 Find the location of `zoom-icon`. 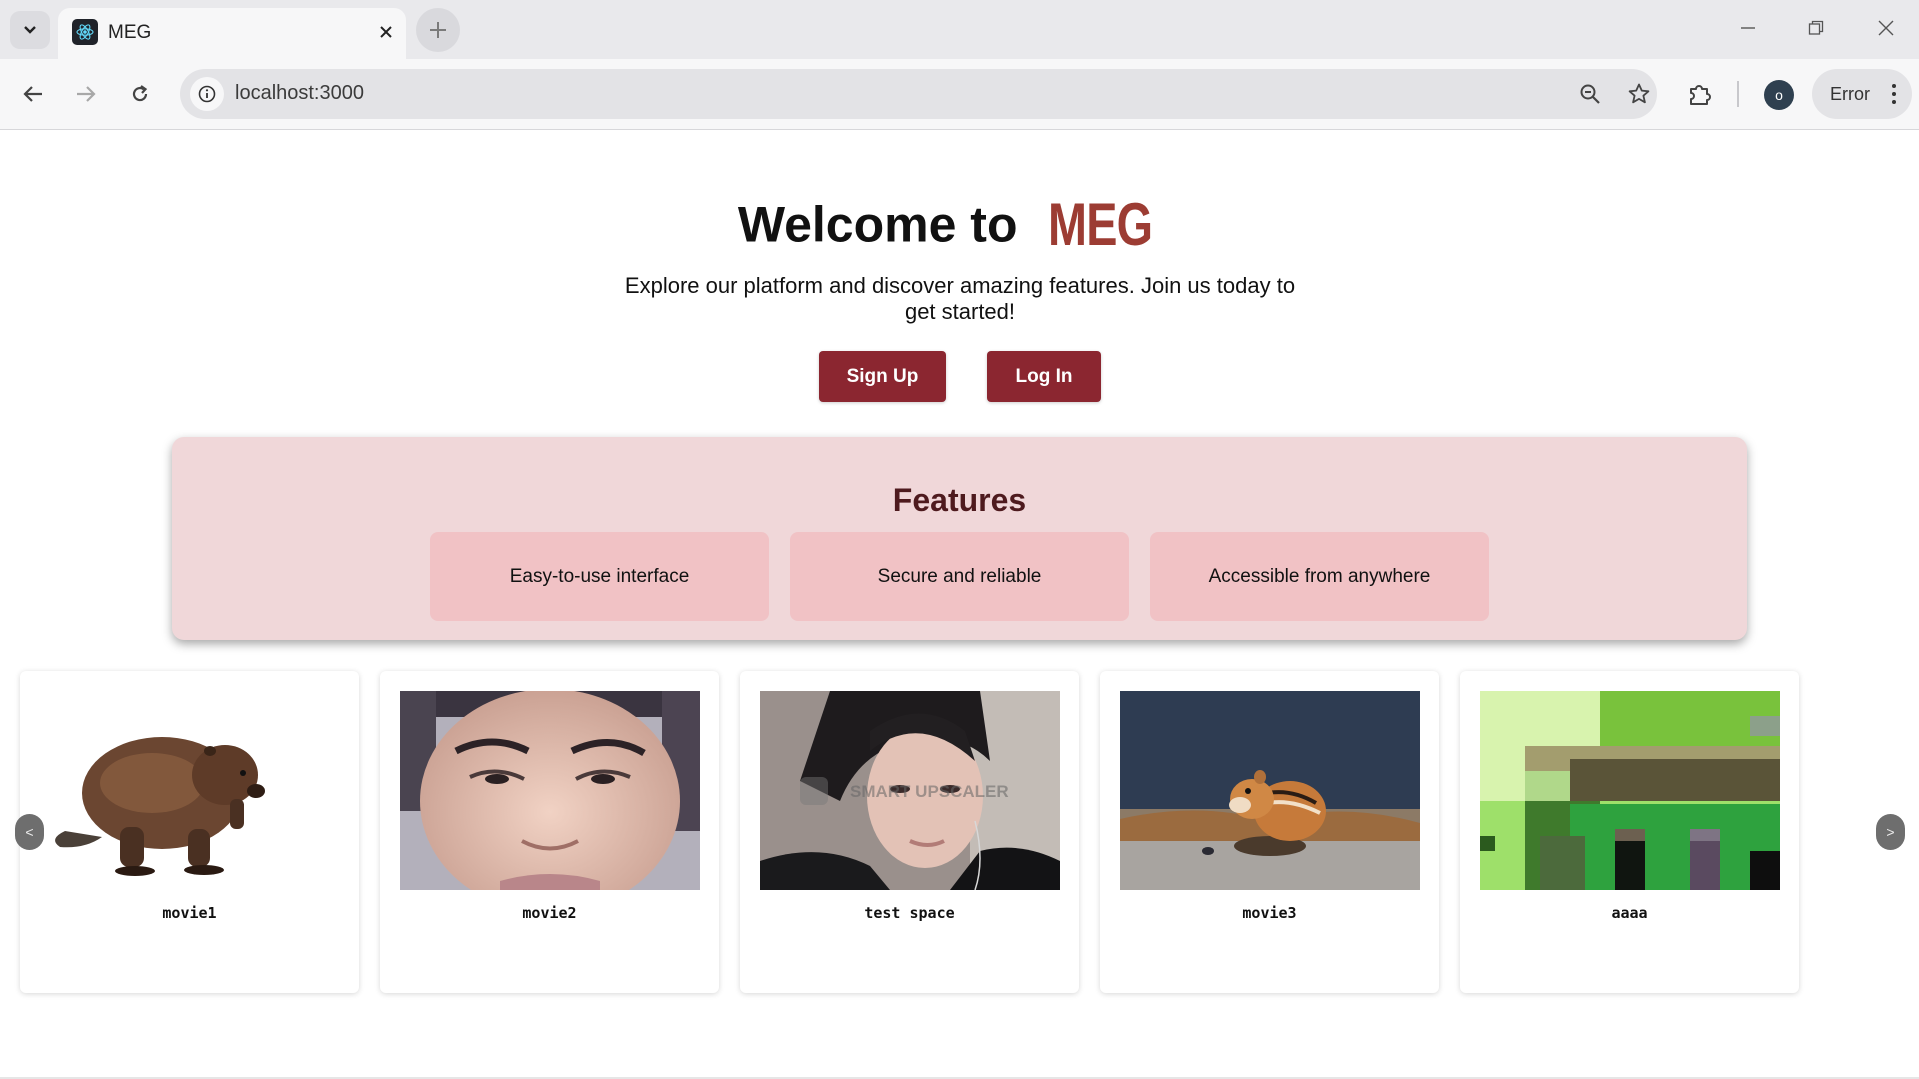

zoom-icon is located at coordinates (1590, 94).